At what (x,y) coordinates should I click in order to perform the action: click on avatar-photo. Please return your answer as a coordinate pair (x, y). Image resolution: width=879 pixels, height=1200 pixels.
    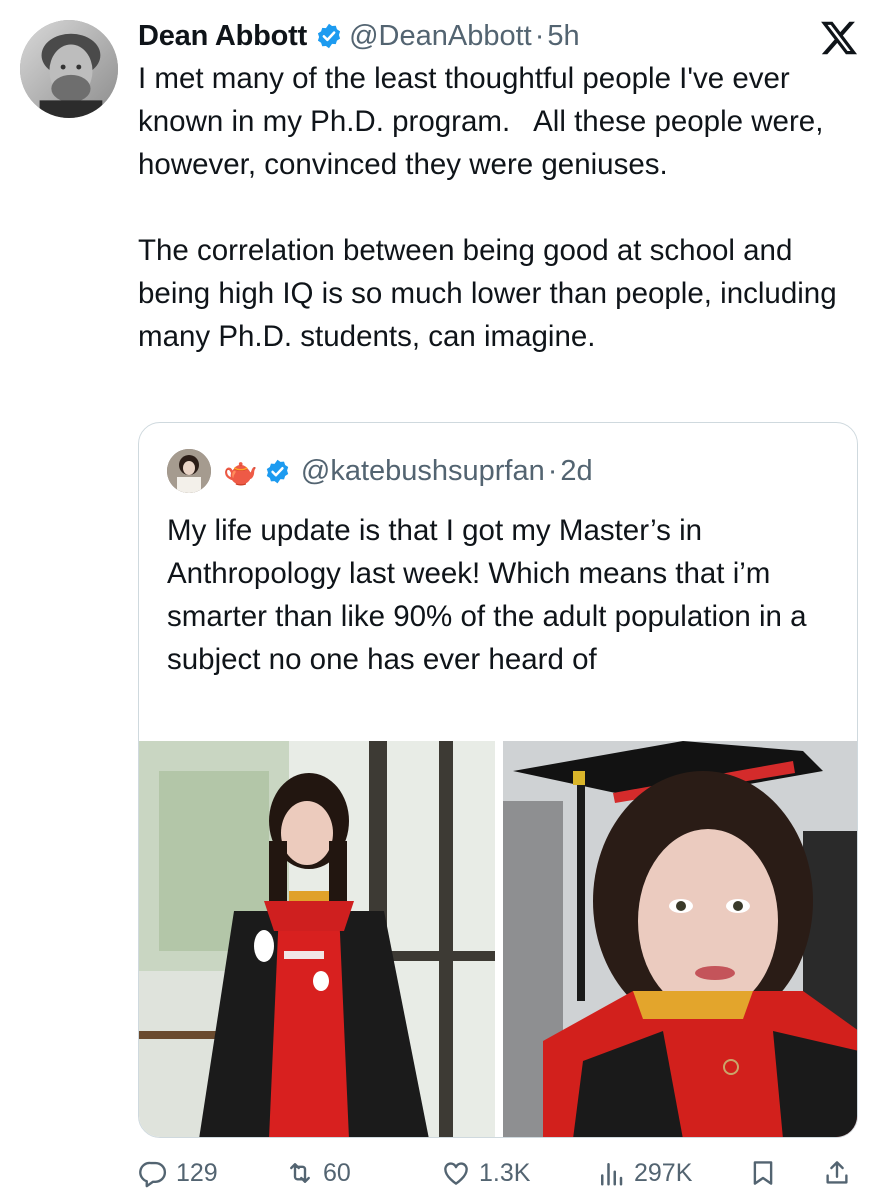
    Looking at the image, I should click on (69, 69).